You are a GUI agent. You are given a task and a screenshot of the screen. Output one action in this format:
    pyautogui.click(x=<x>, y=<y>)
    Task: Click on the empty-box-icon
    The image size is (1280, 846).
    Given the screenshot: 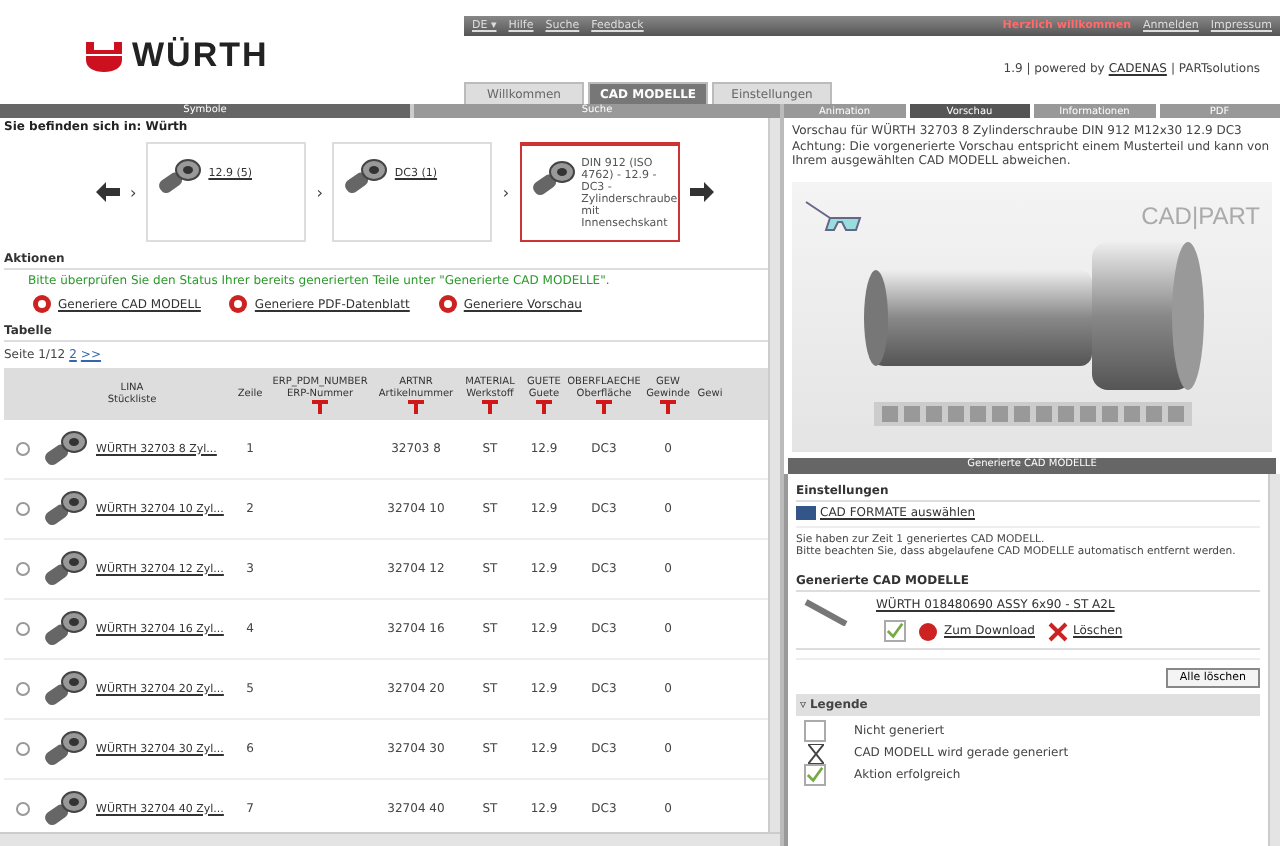 What is the action you would take?
    pyautogui.click(x=815, y=731)
    